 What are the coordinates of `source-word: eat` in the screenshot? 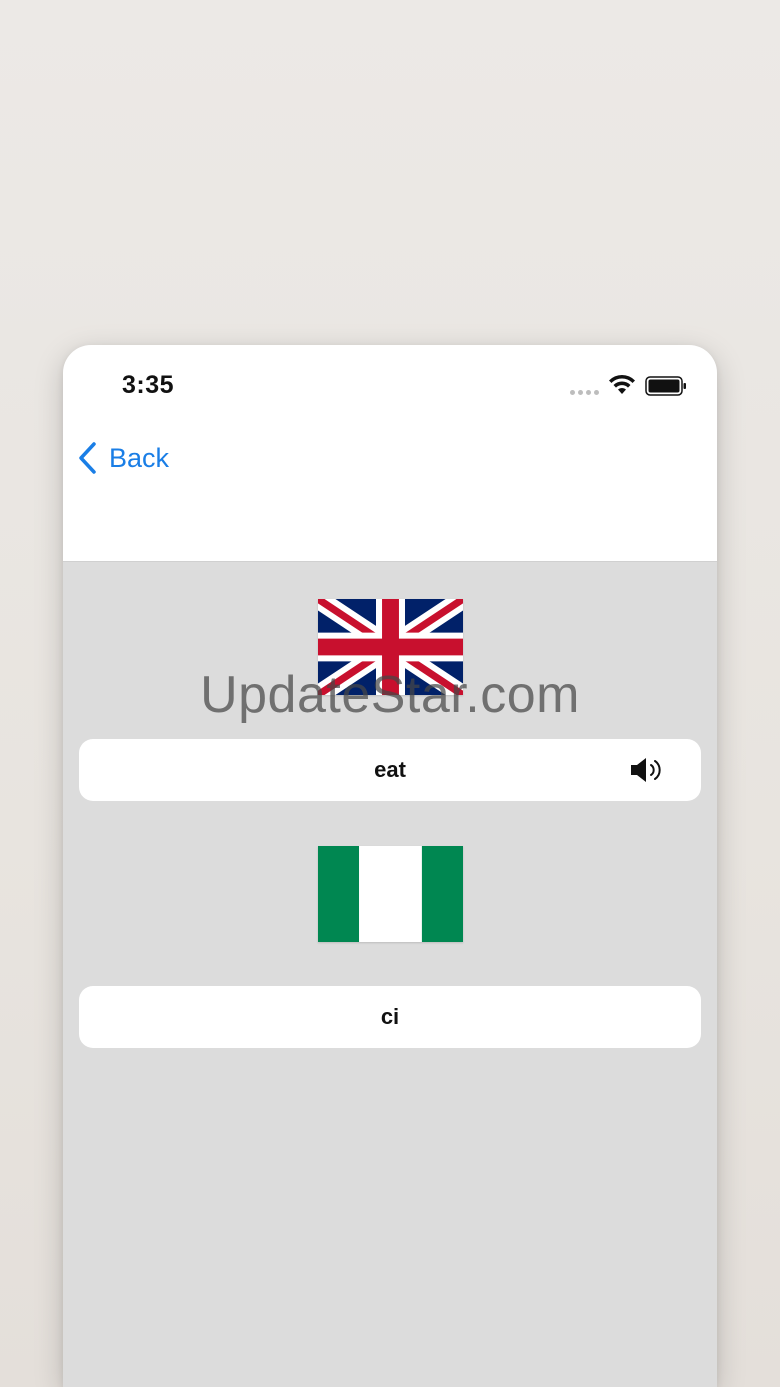 It's located at (390, 769).